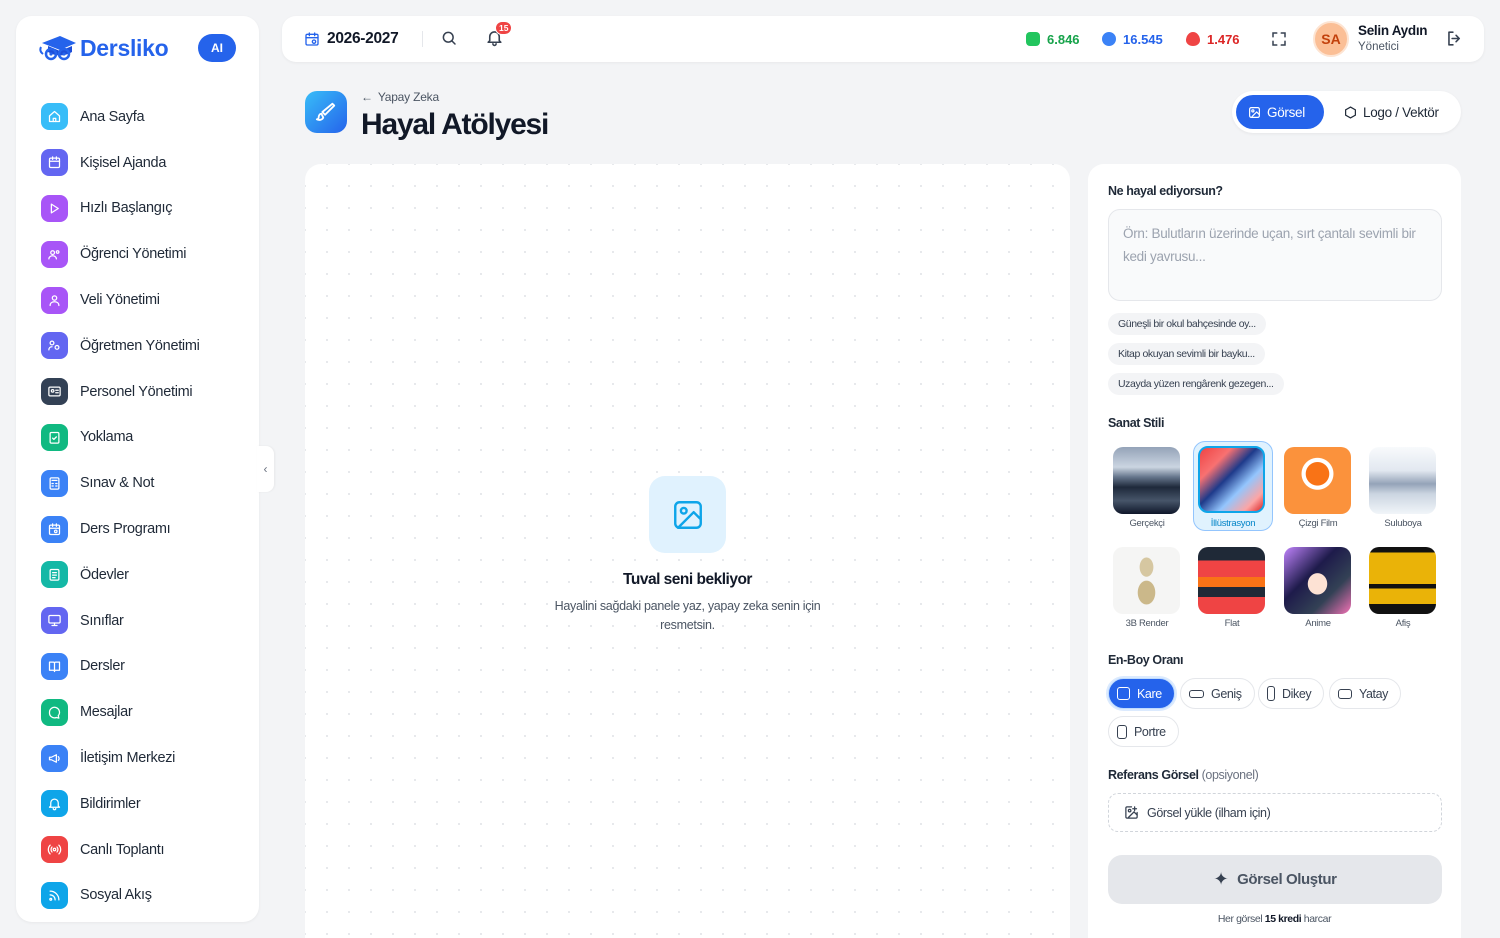 The image size is (1500, 938). Describe the element at coordinates (146, 804) in the screenshot. I see `sidebar-item-15: Bildirimler` at that location.